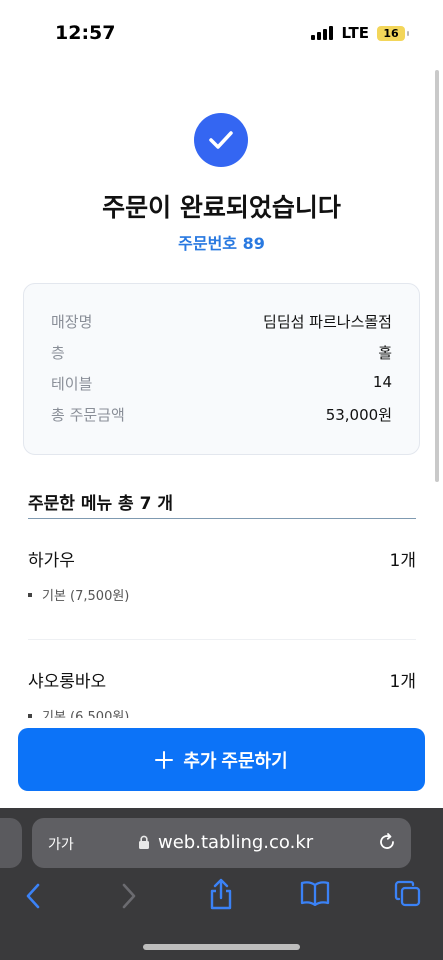 The height and width of the screenshot is (960, 443). Describe the element at coordinates (236, 842) in the screenshot. I see `url-text: web.tabling.co.kr` at that location.